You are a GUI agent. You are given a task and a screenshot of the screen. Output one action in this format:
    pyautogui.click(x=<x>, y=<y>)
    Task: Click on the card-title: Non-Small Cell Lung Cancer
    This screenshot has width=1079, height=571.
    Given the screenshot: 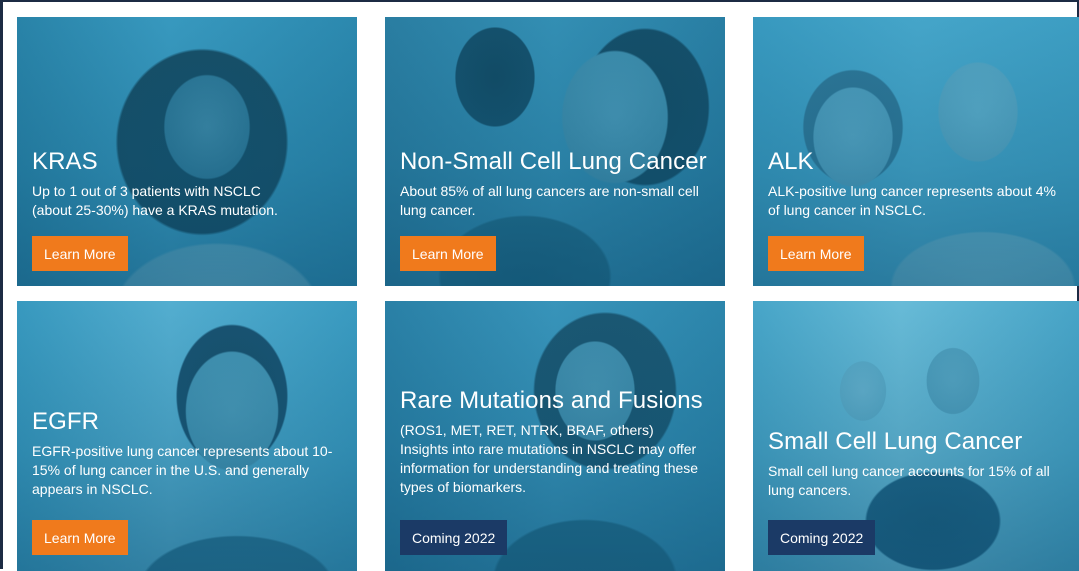 What is the action you would take?
    pyautogui.click(x=553, y=161)
    